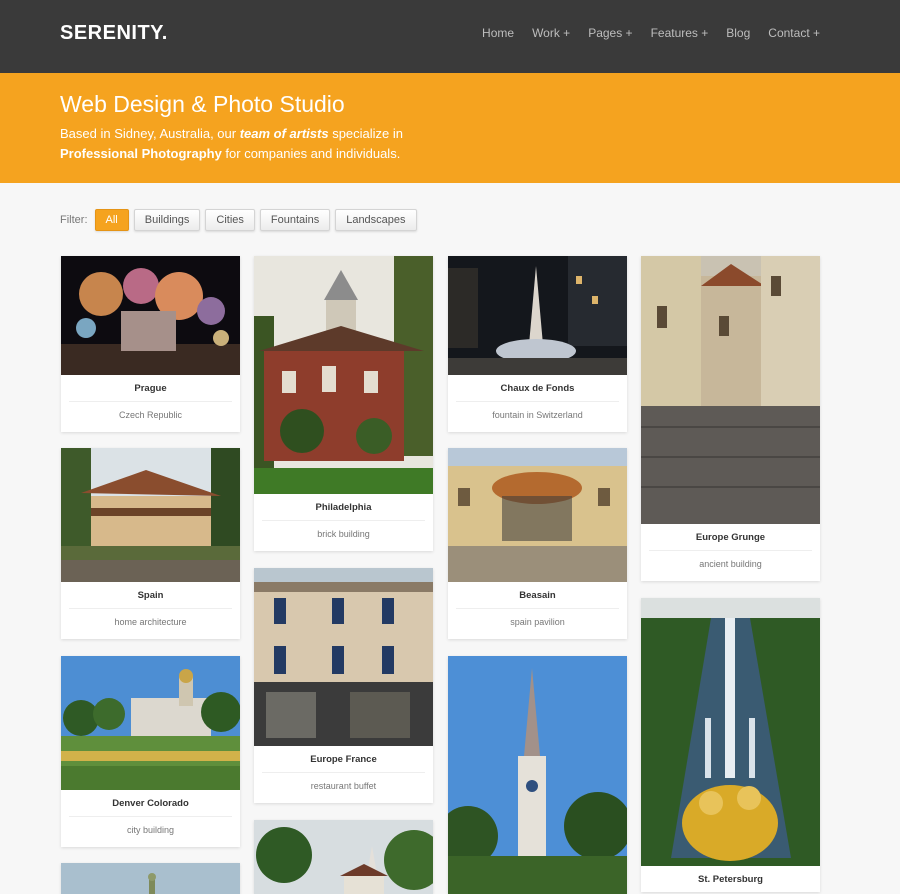 This screenshot has width=900, height=894. Describe the element at coordinates (680, 33) in the screenshot. I see `nav-features: Features +` at that location.